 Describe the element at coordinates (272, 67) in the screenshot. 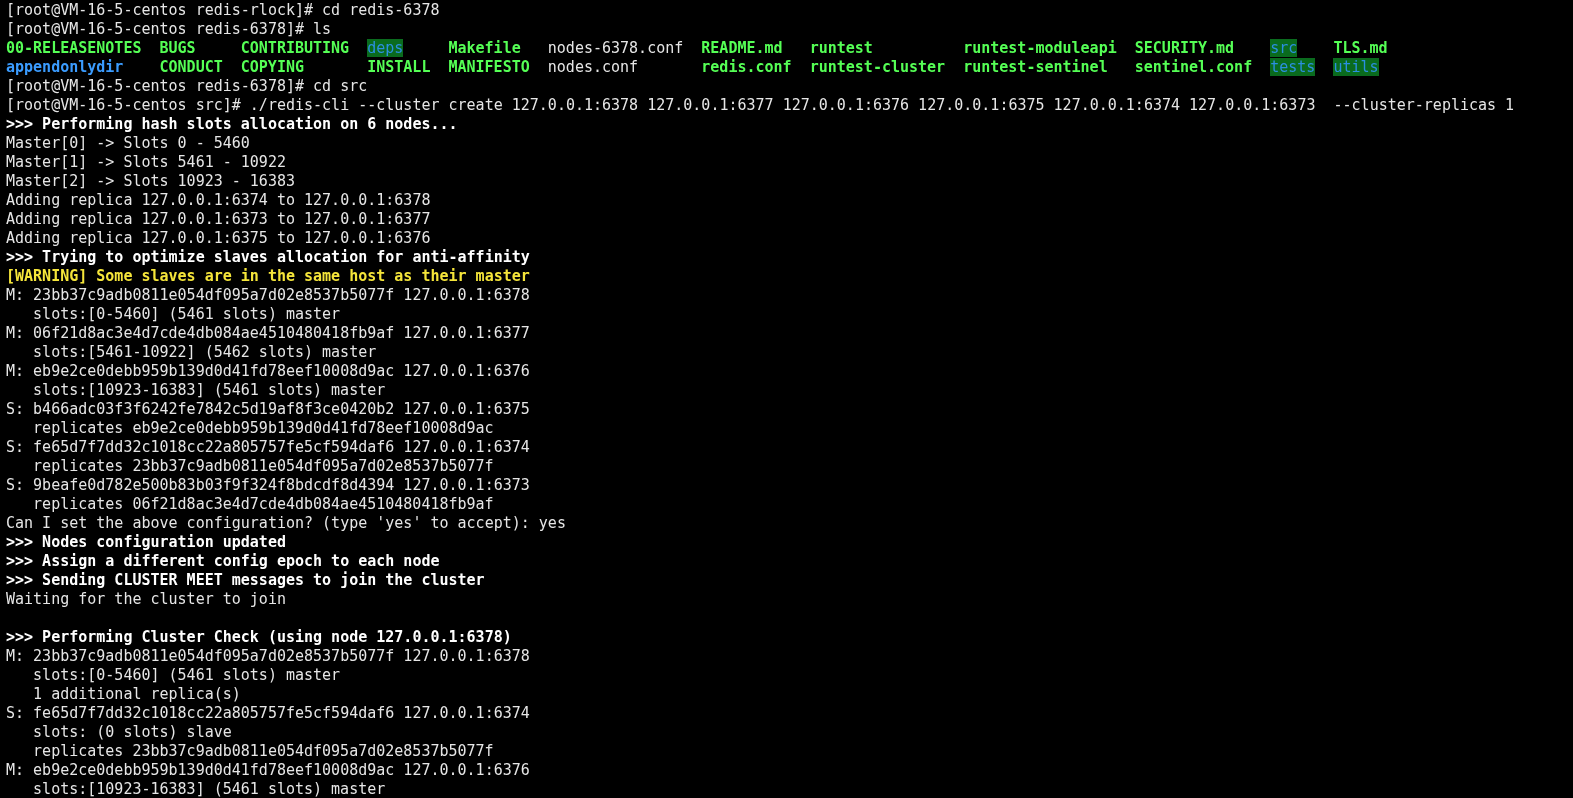

I see `file-name: COPYING` at that location.